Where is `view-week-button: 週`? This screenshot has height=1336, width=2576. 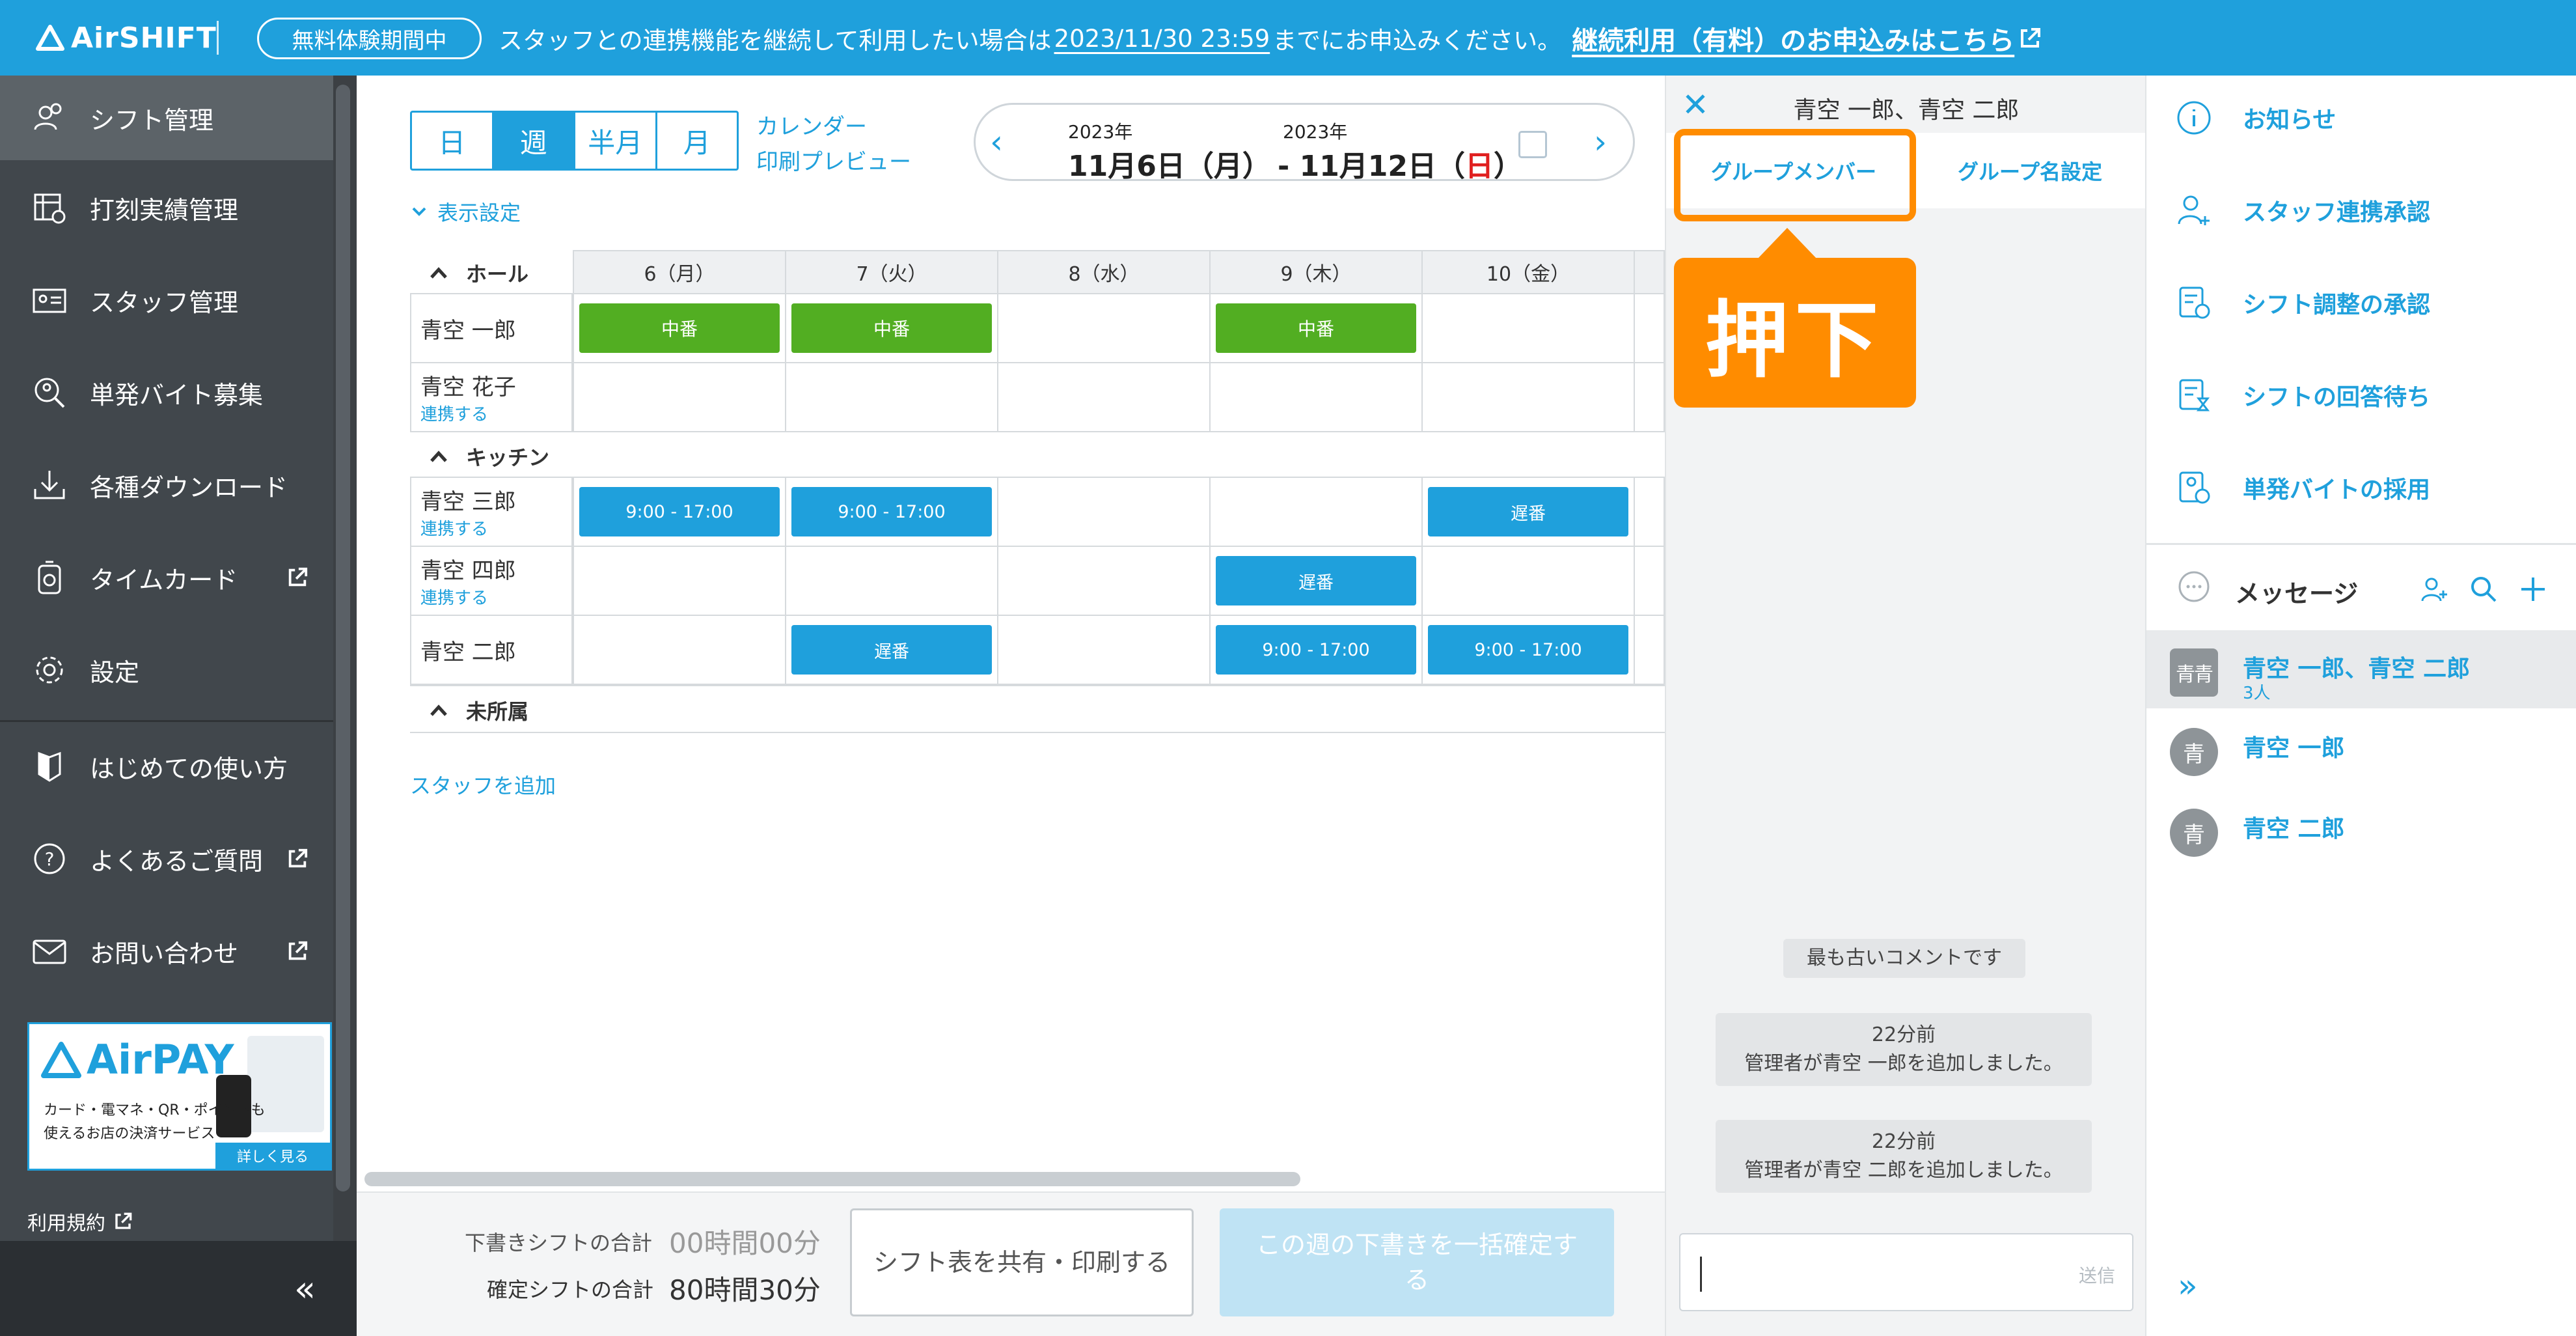
view-week-button: 週 is located at coordinates (534, 141).